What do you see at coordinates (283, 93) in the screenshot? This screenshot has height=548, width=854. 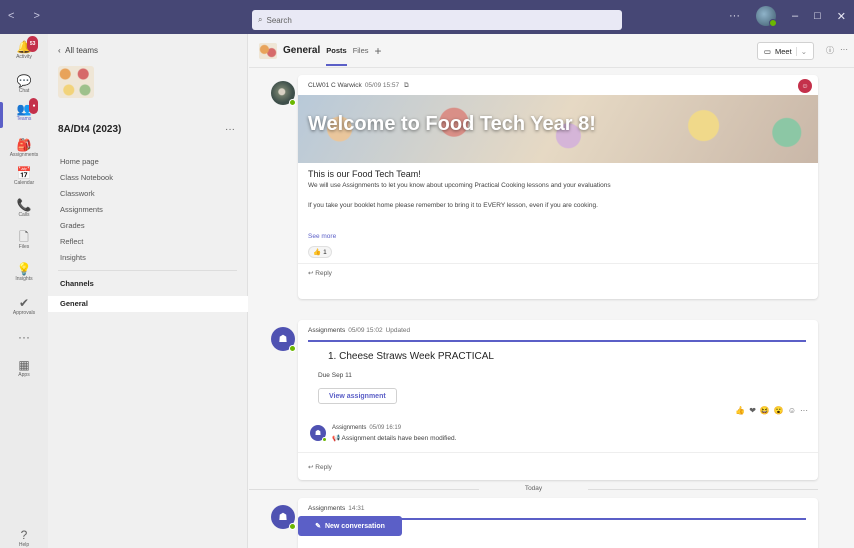 I see `author-avatar` at bounding box center [283, 93].